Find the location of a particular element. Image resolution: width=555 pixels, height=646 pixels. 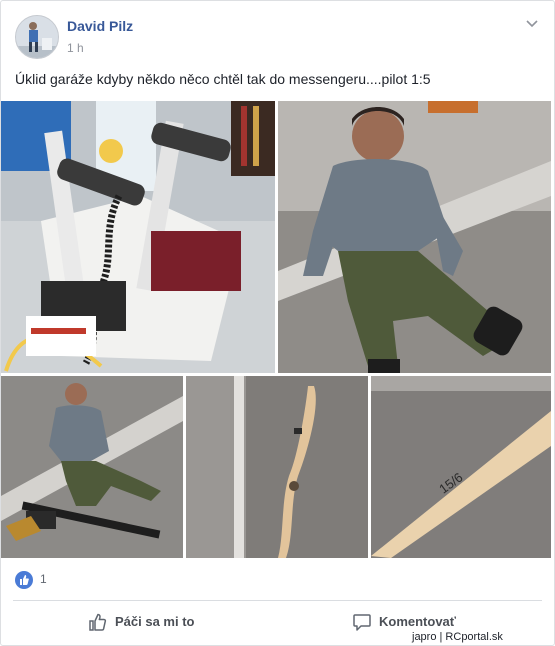

thumbs-up-icon is located at coordinates (98, 622).